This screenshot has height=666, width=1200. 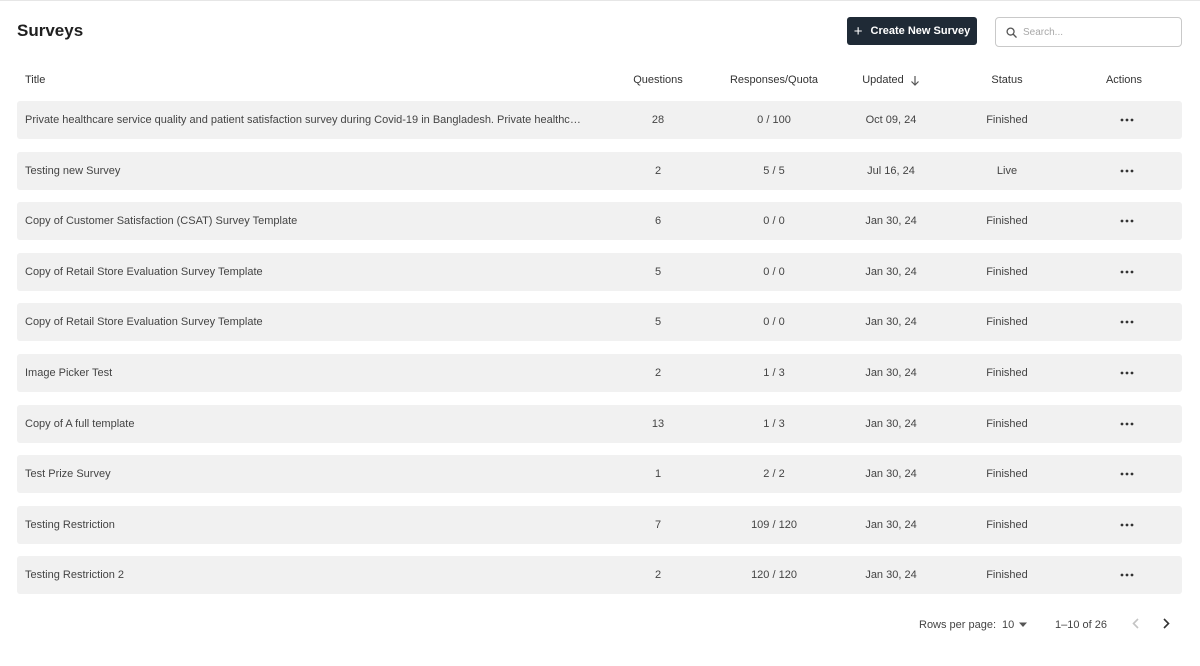 What do you see at coordinates (658, 221) in the screenshot?
I see `row-questions: 6` at bounding box center [658, 221].